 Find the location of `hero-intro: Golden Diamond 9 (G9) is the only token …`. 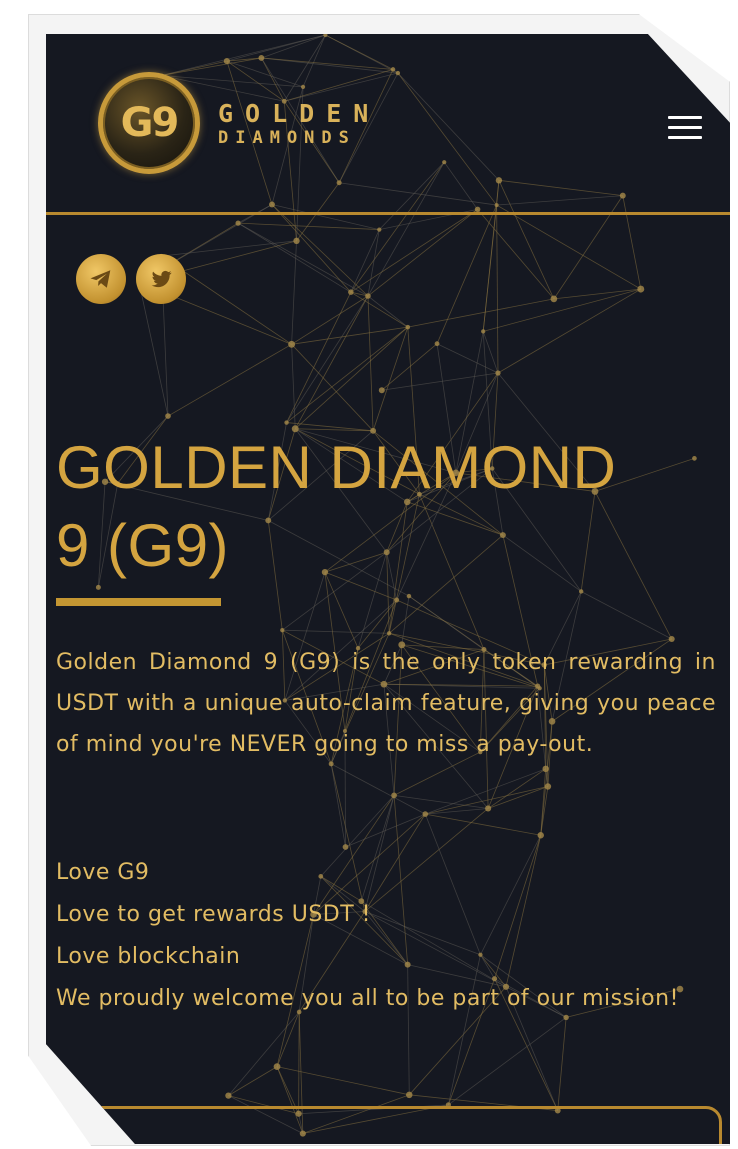

hero-intro: Golden Diamond 9 (G9) is the only token … is located at coordinates (386, 703).